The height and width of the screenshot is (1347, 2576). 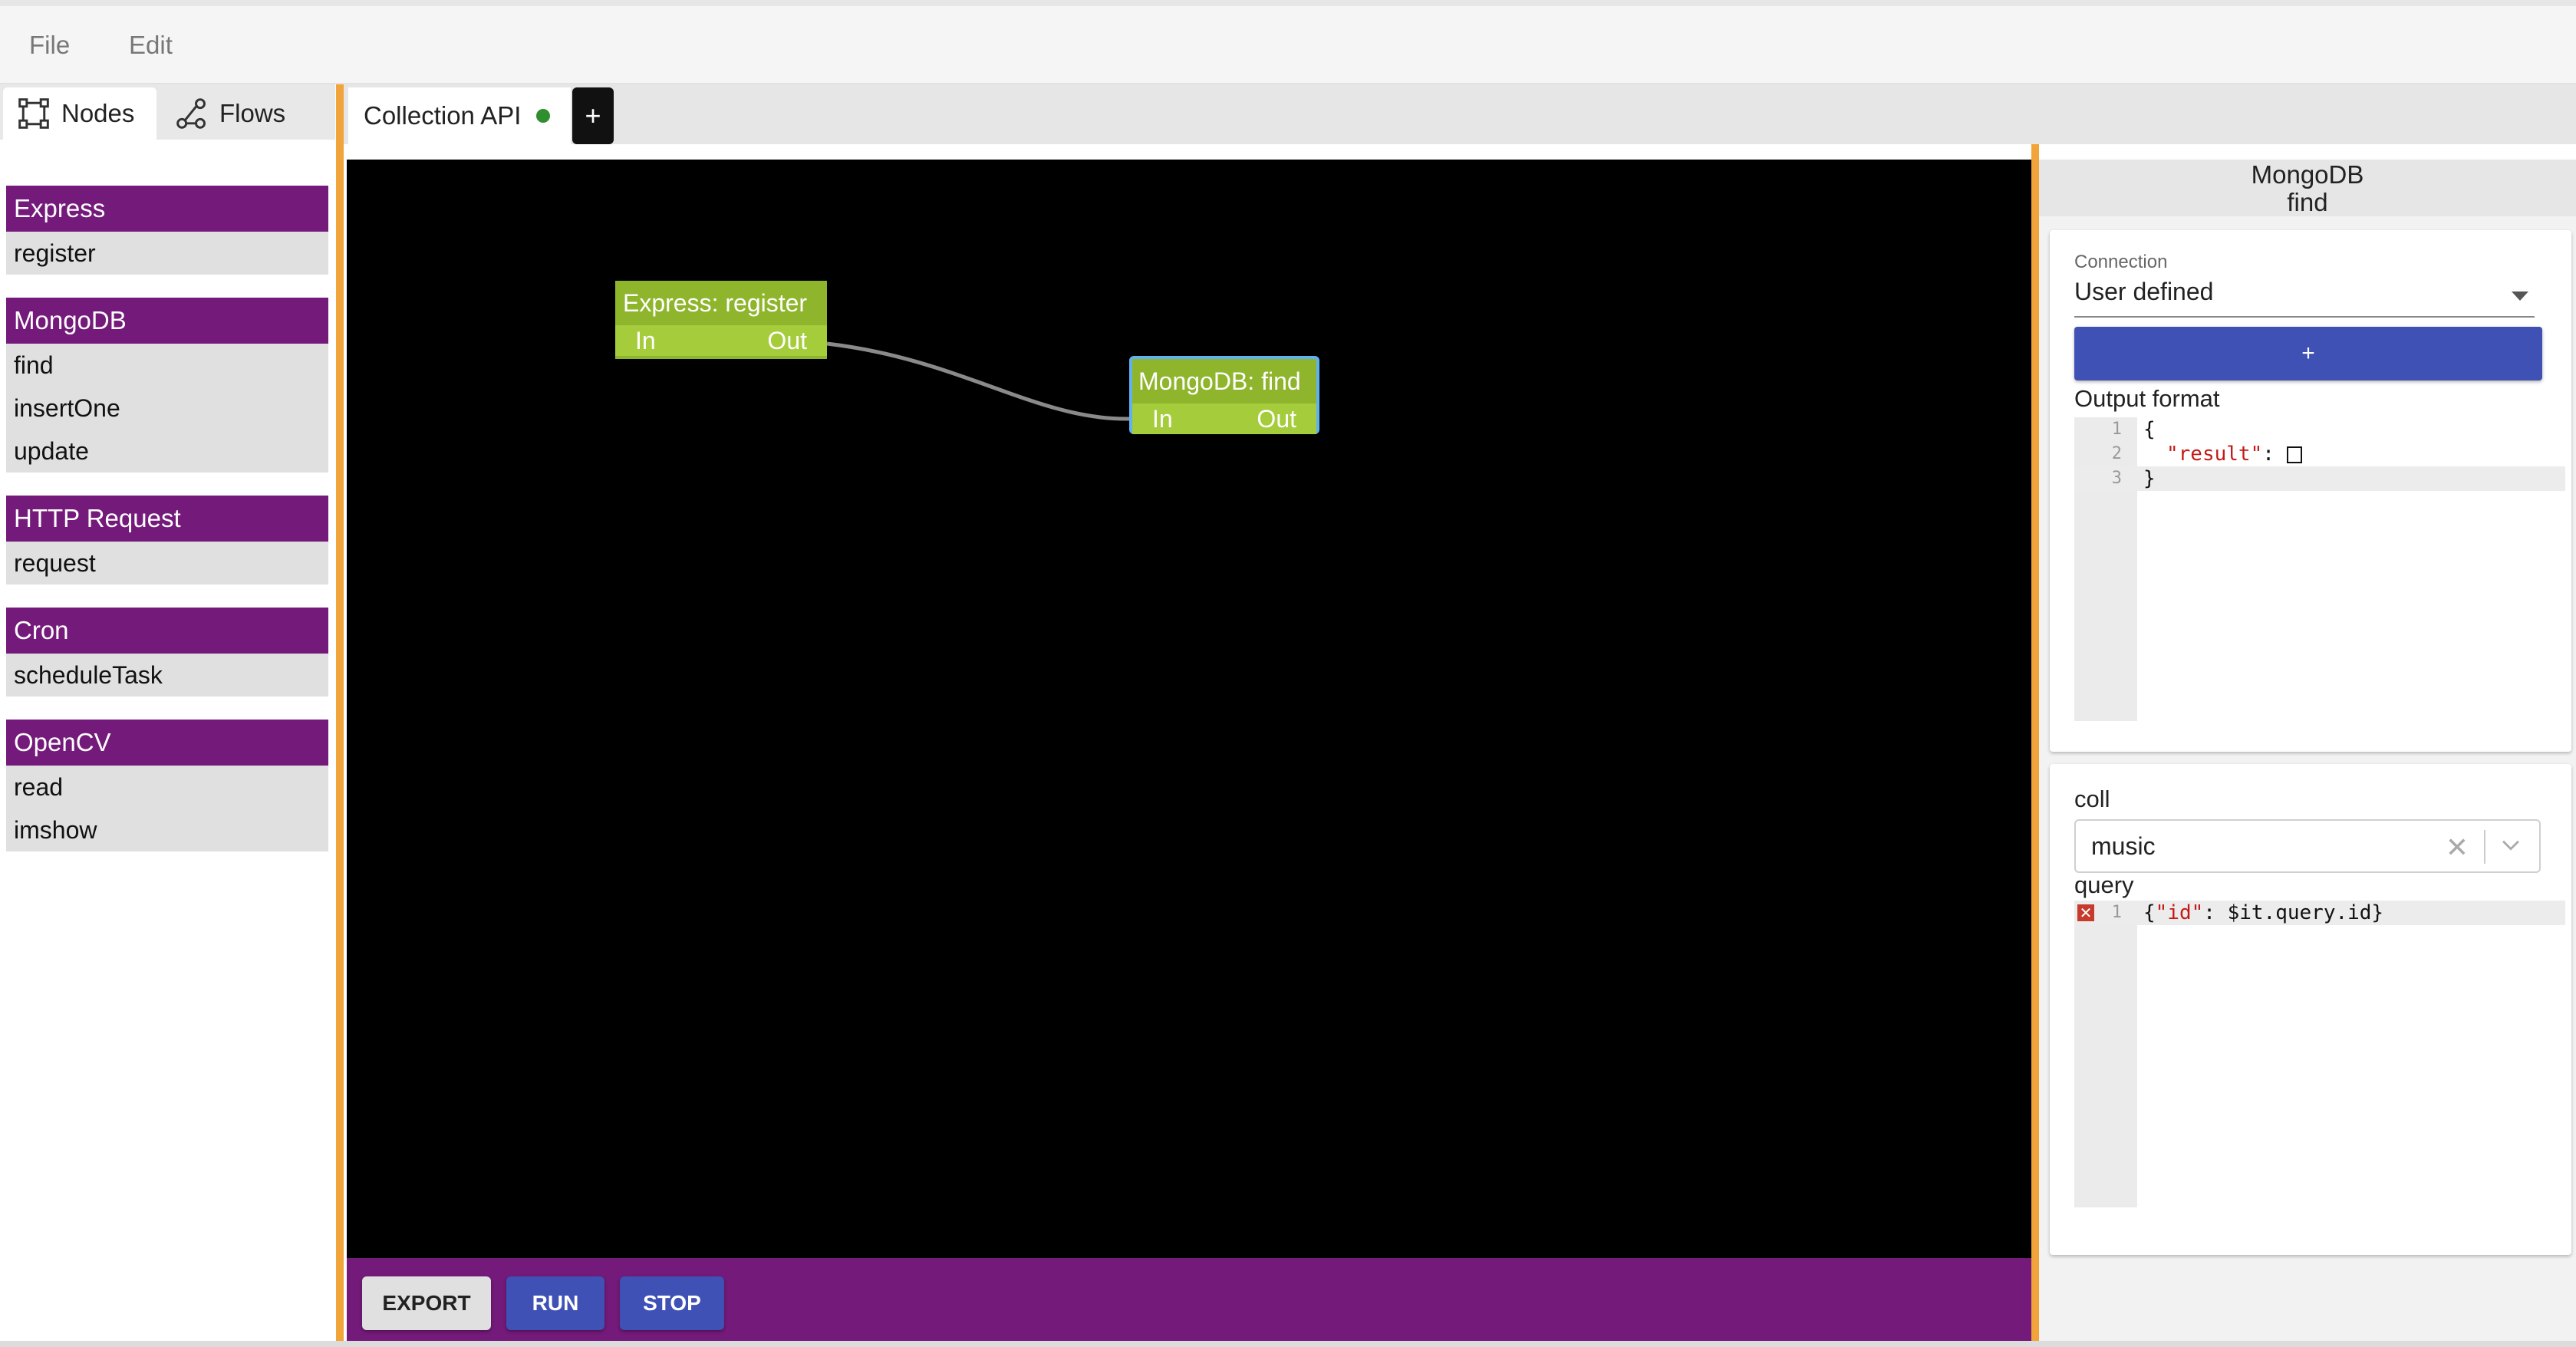 I want to click on node-mongodb-find: MongoDB: find In Out, so click(x=1224, y=395).